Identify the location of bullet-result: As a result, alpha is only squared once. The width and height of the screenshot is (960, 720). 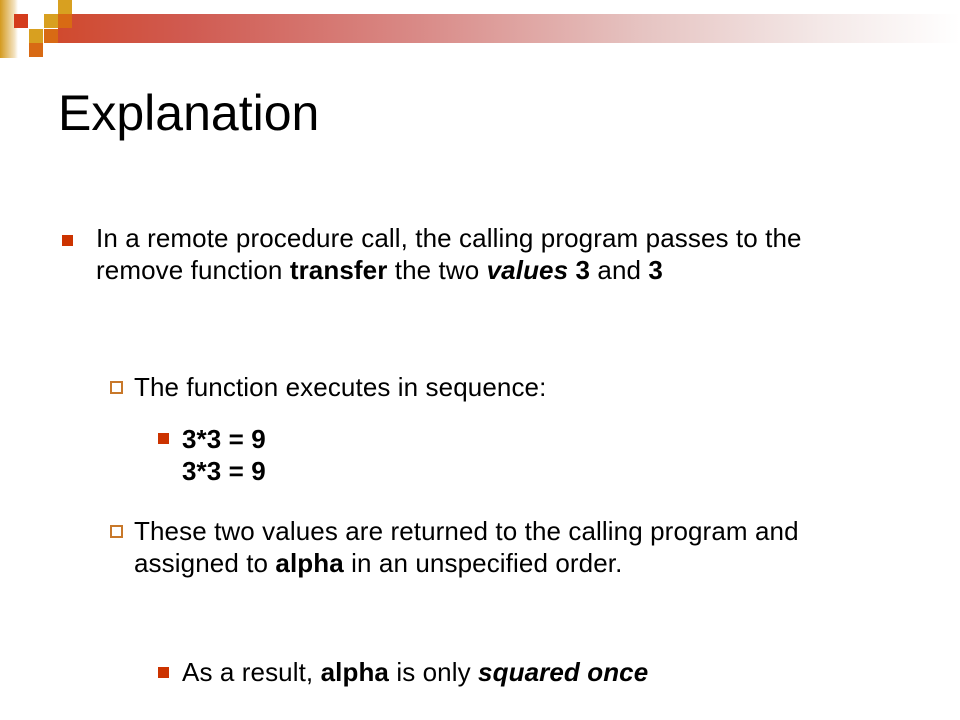
(415, 672).